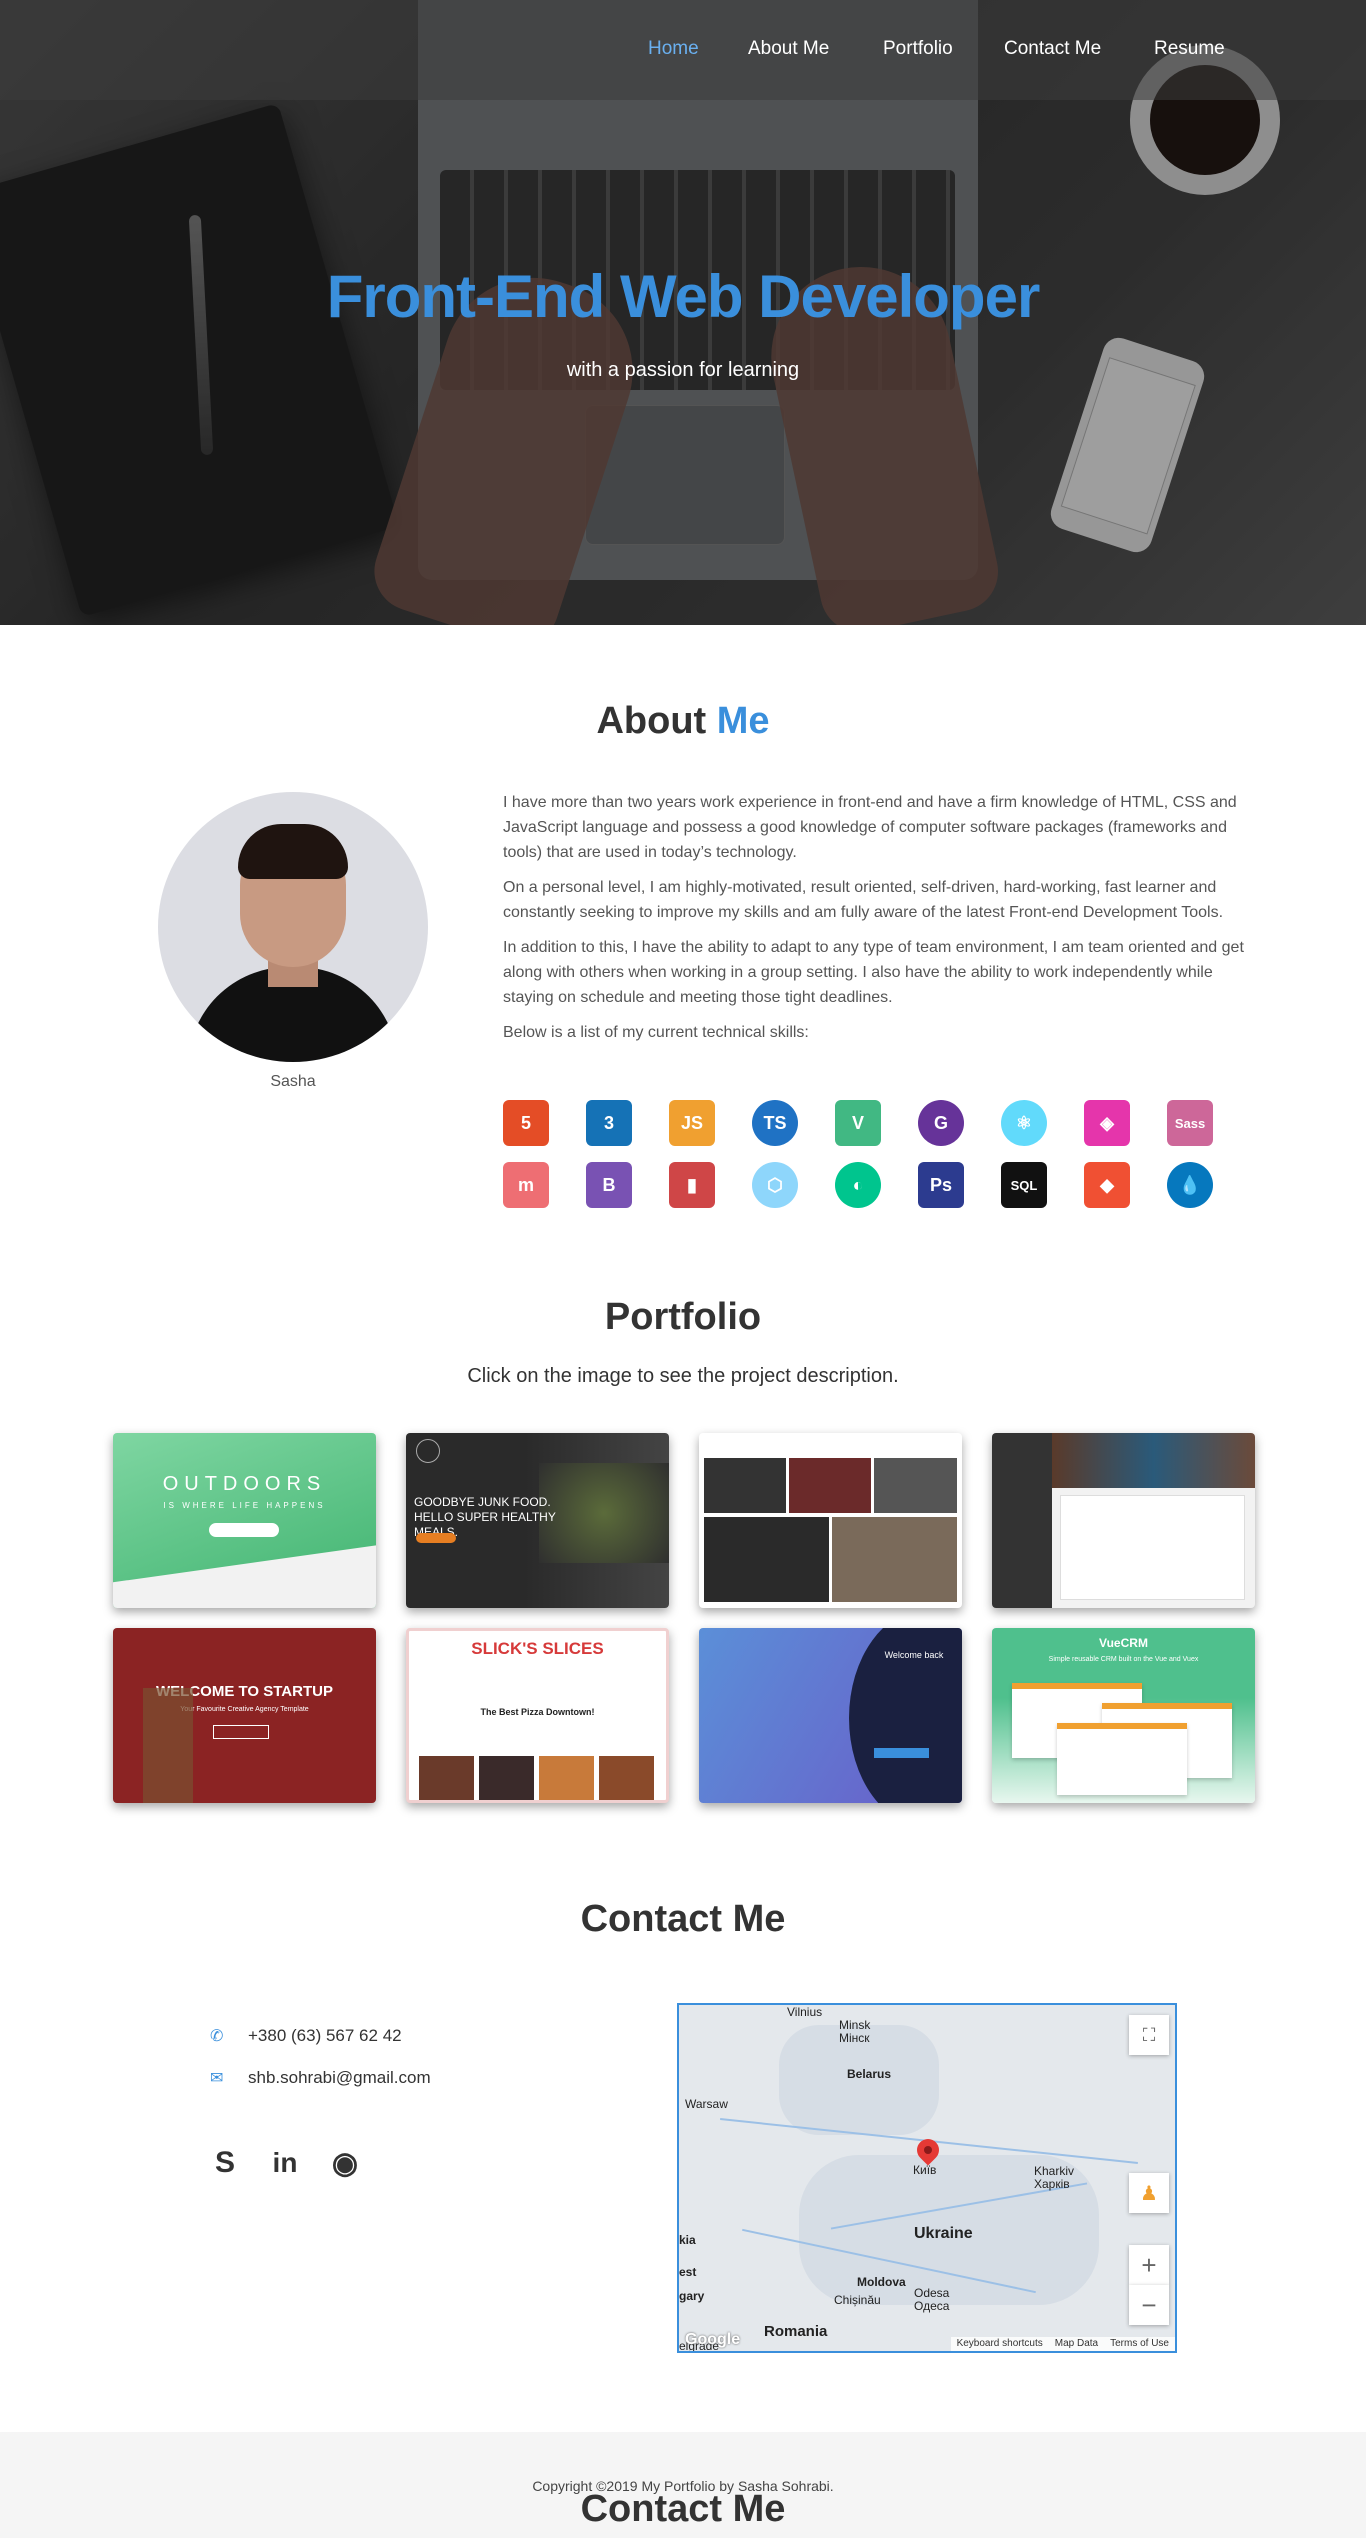 The height and width of the screenshot is (2538, 1366). I want to click on project-logo-icon, so click(428, 1451).